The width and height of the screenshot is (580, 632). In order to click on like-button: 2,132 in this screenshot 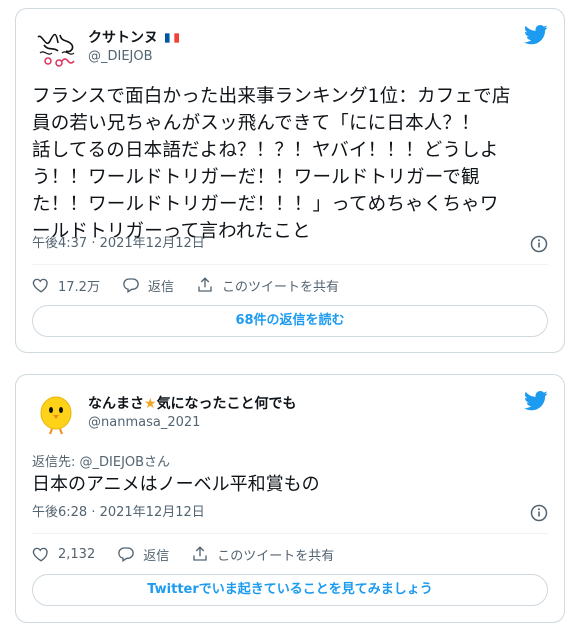, I will do `click(63, 554)`.